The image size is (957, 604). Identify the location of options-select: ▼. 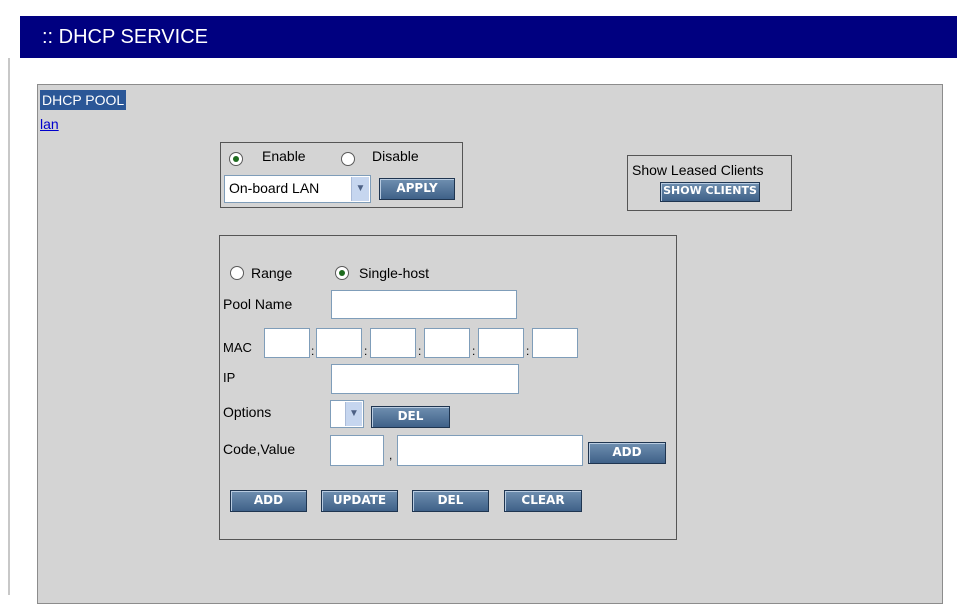
(347, 414).